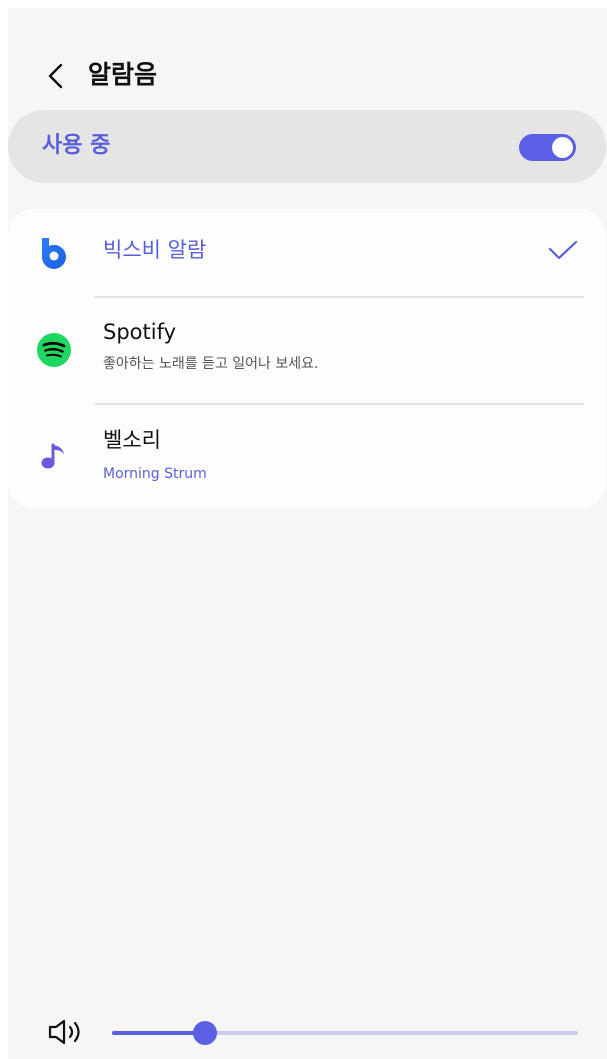 This screenshot has width=607, height=1059. Describe the element at coordinates (547, 147) in the screenshot. I see `master-toggle` at that location.